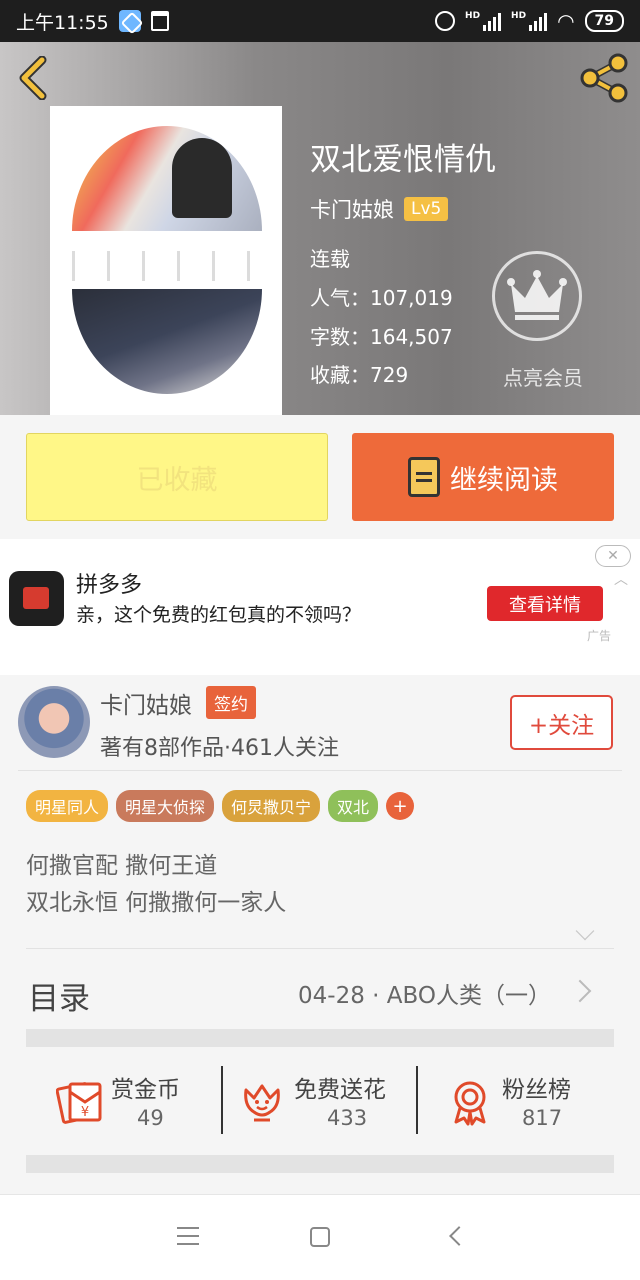  I want to click on free-flower-value: 433, so click(347, 1118).